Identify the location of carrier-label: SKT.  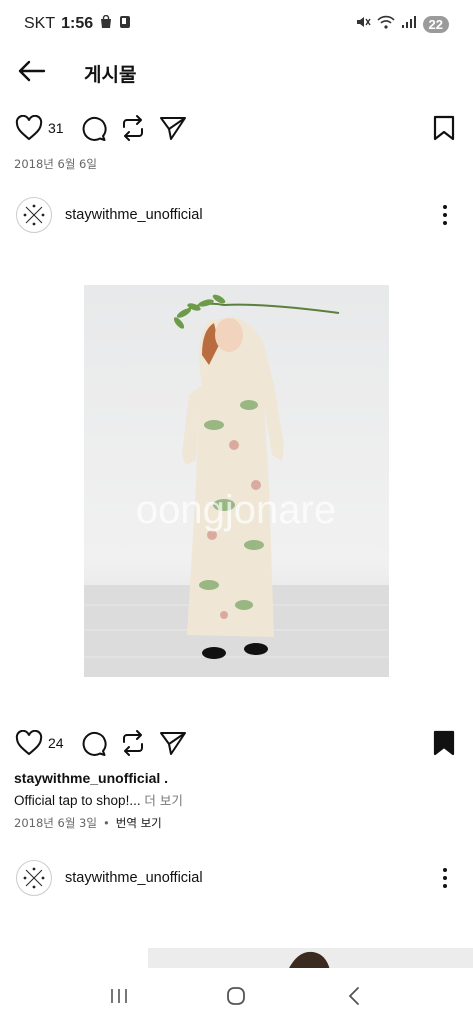
(40, 23).